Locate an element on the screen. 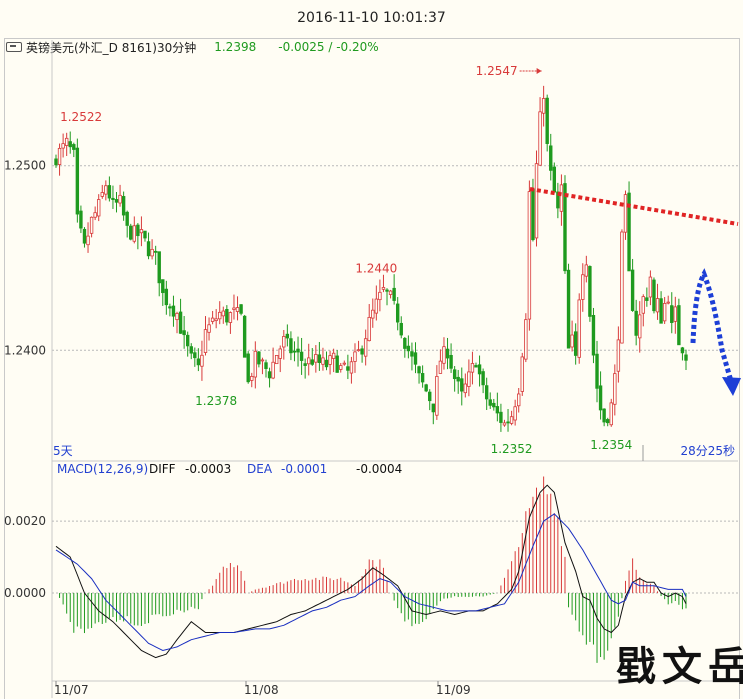 The image size is (743, 699). bar-countdown: 28分25秒 is located at coordinates (707, 451).